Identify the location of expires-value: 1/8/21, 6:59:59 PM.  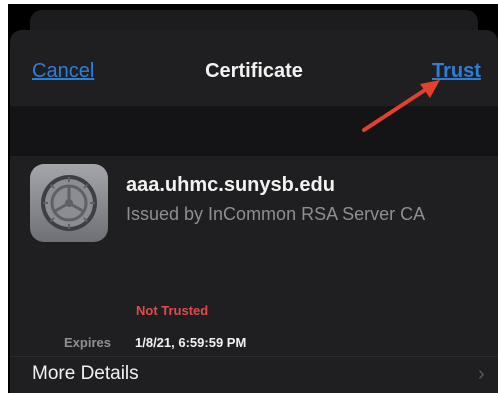
(191, 342).